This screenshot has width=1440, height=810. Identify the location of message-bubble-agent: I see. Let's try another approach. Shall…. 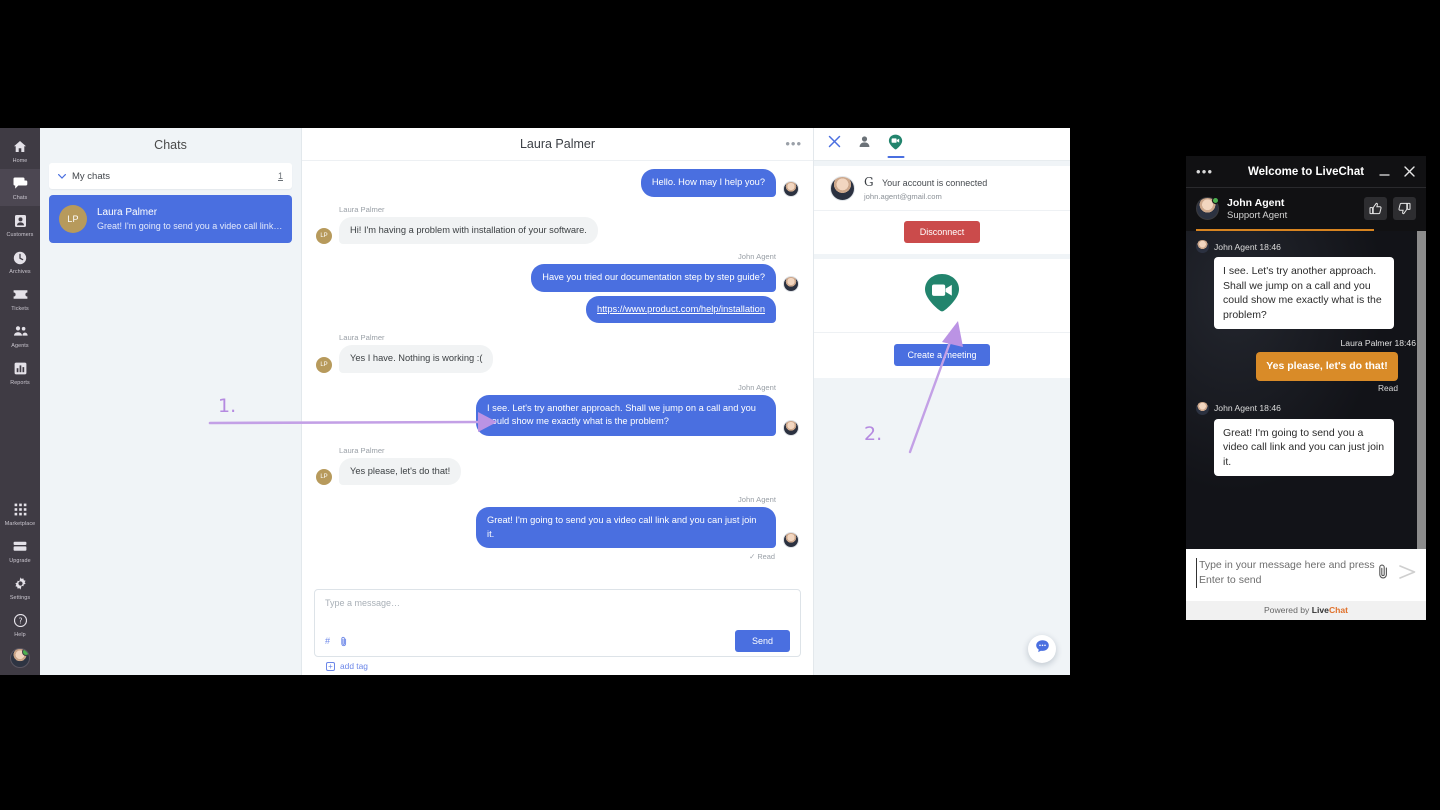
(1304, 293).